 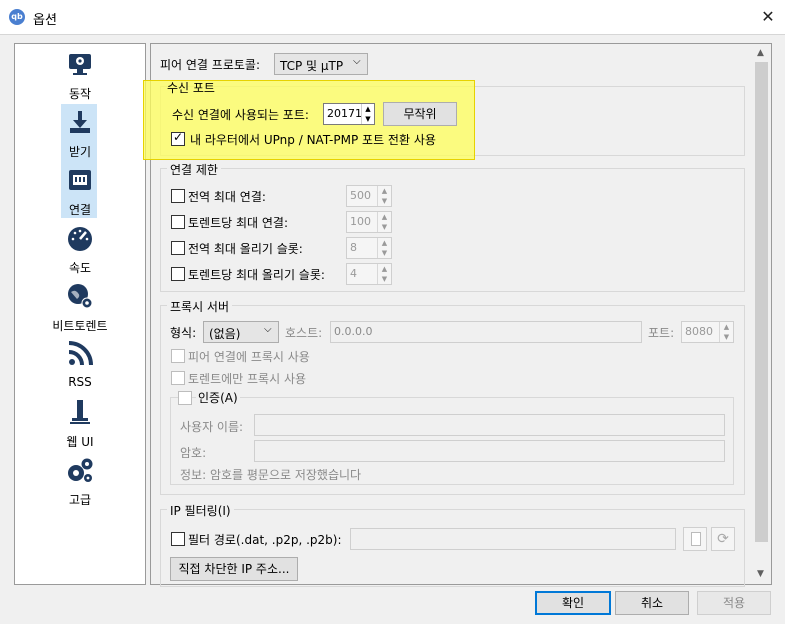 What do you see at coordinates (734, 603) in the screenshot?
I see `apply-button: 적용` at bounding box center [734, 603].